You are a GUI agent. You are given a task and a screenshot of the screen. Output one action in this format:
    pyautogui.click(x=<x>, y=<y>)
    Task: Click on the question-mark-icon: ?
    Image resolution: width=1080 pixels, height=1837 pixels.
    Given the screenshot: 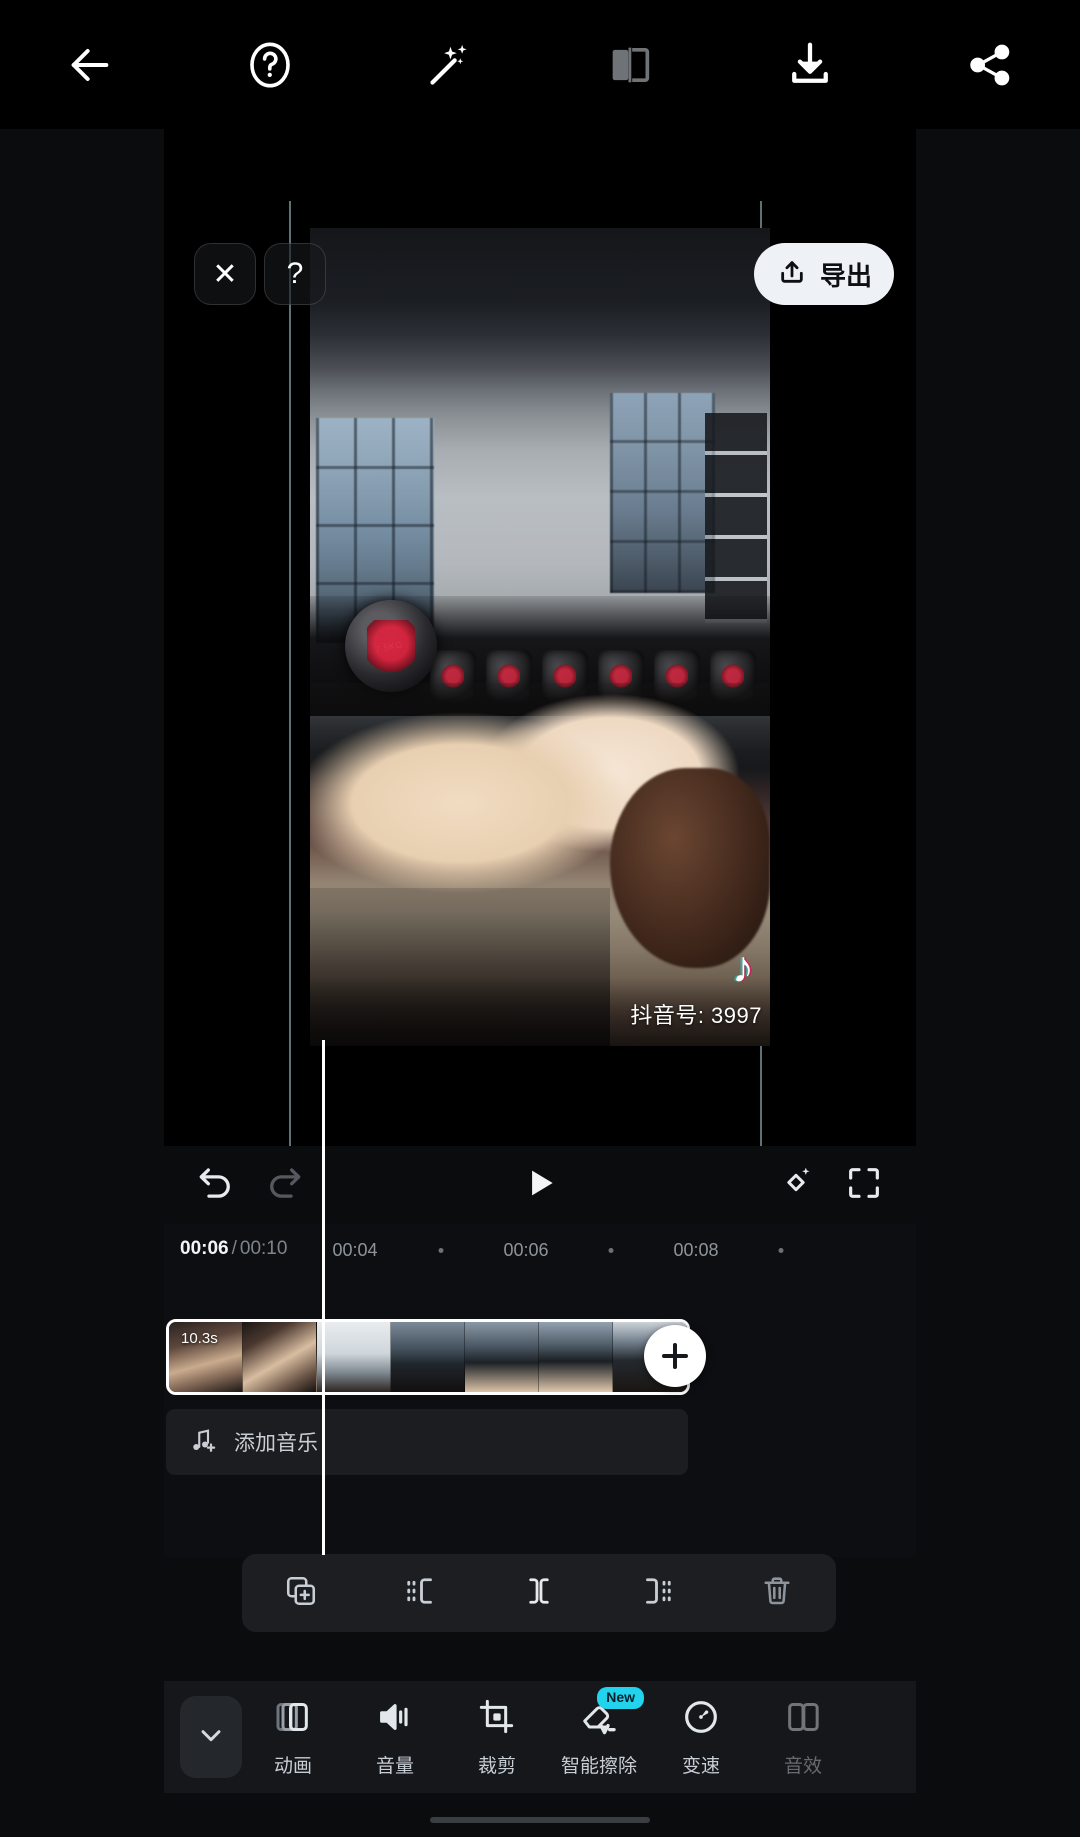 What is the action you would take?
    pyautogui.click(x=295, y=273)
    